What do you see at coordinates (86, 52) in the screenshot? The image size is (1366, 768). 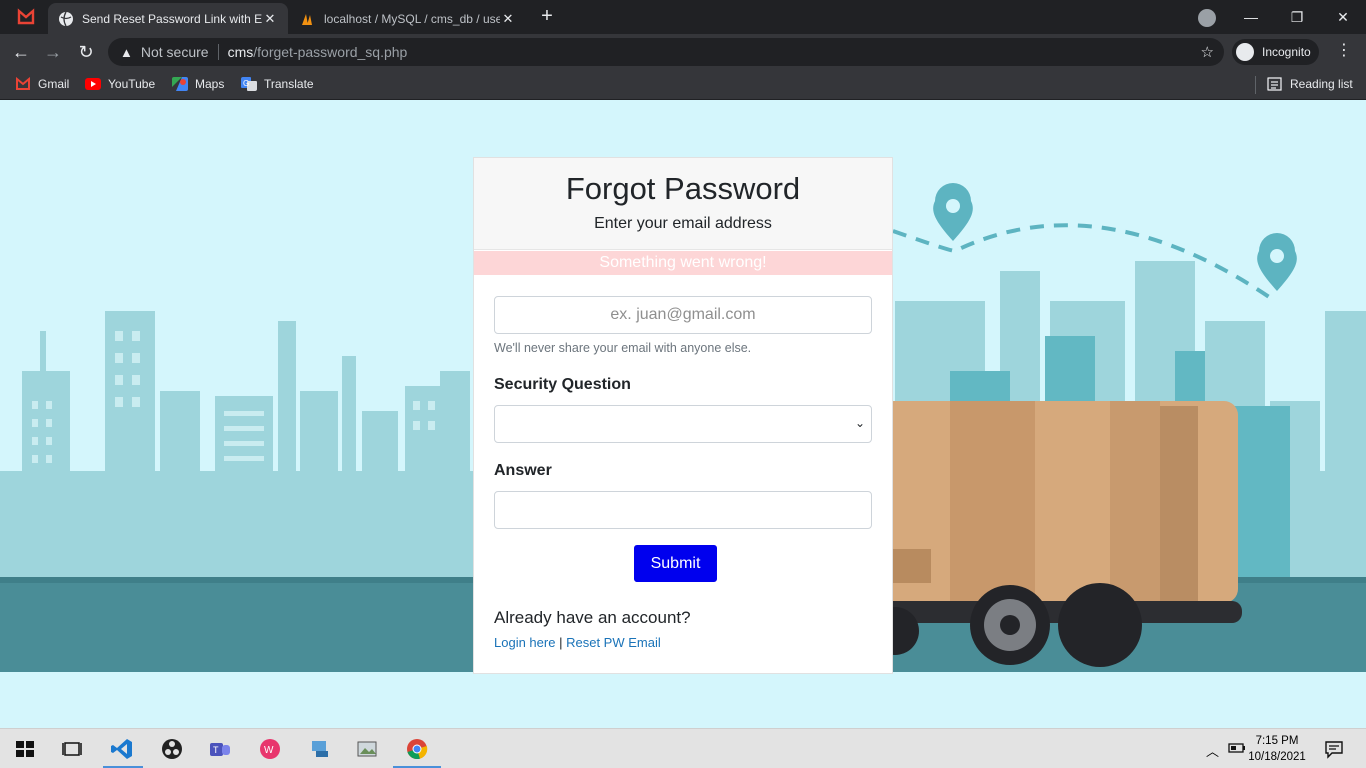 I see `reload-icon: ↻` at bounding box center [86, 52].